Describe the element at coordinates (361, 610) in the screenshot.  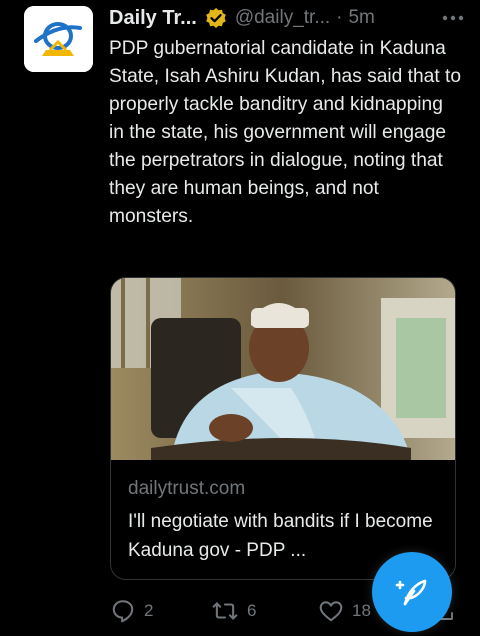
I see `like-count: 18` at that location.